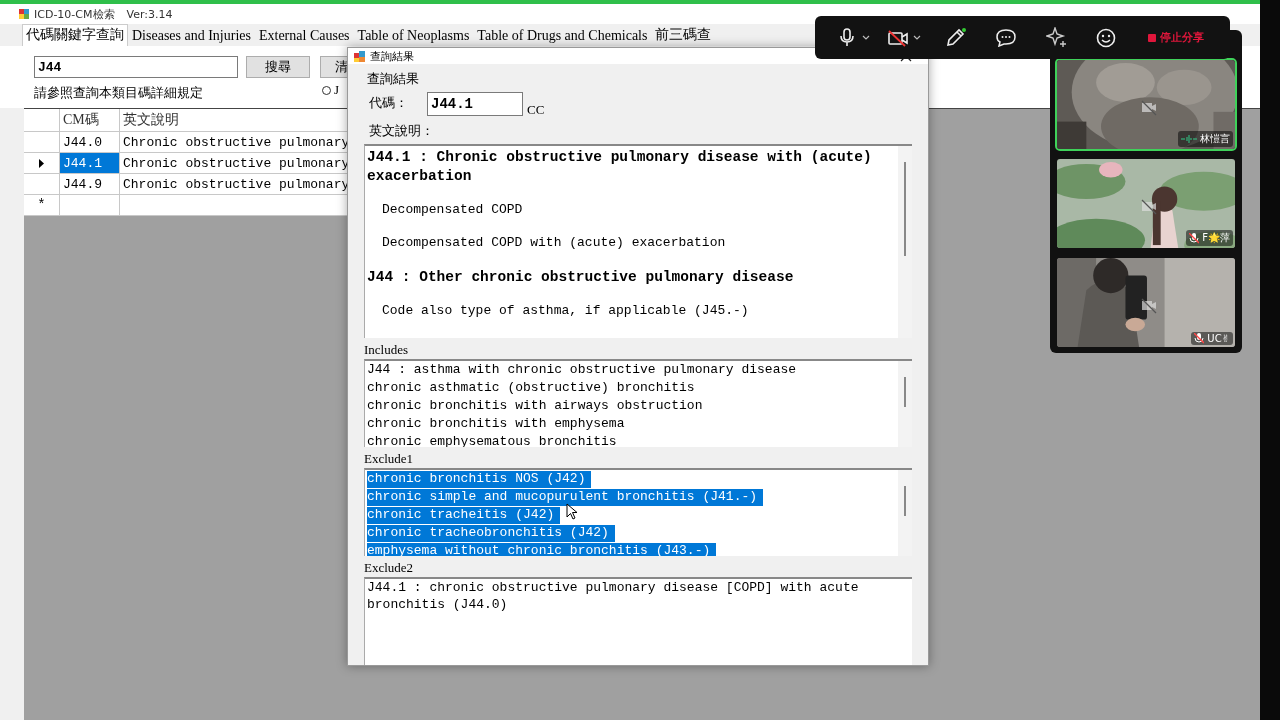  I want to click on cc-label: CC, so click(536, 110).